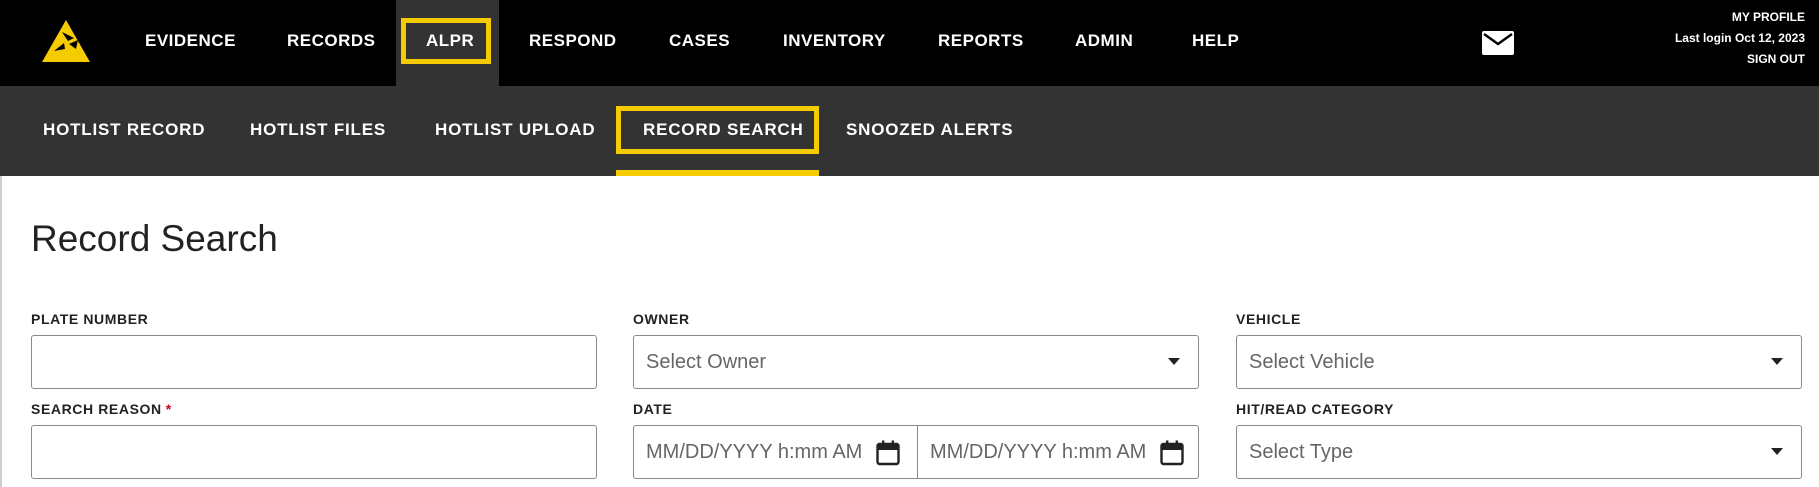 The width and height of the screenshot is (1819, 487). I want to click on nav-alpr: ALPR, so click(447, 43).